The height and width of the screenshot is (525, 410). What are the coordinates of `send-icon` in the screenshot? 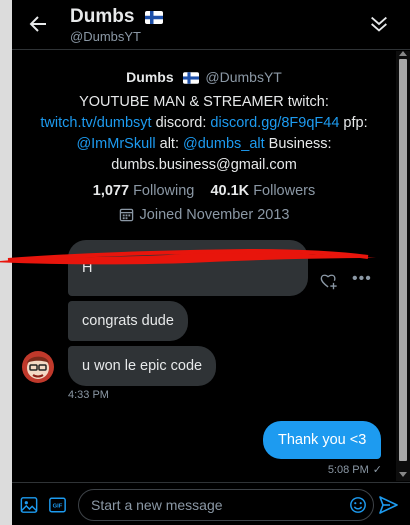 It's located at (388, 505).